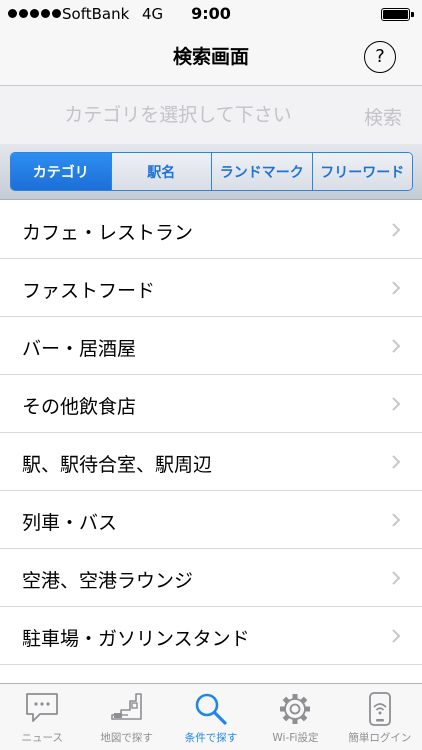  I want to click on status-time: 9:00, so click(211, 13).